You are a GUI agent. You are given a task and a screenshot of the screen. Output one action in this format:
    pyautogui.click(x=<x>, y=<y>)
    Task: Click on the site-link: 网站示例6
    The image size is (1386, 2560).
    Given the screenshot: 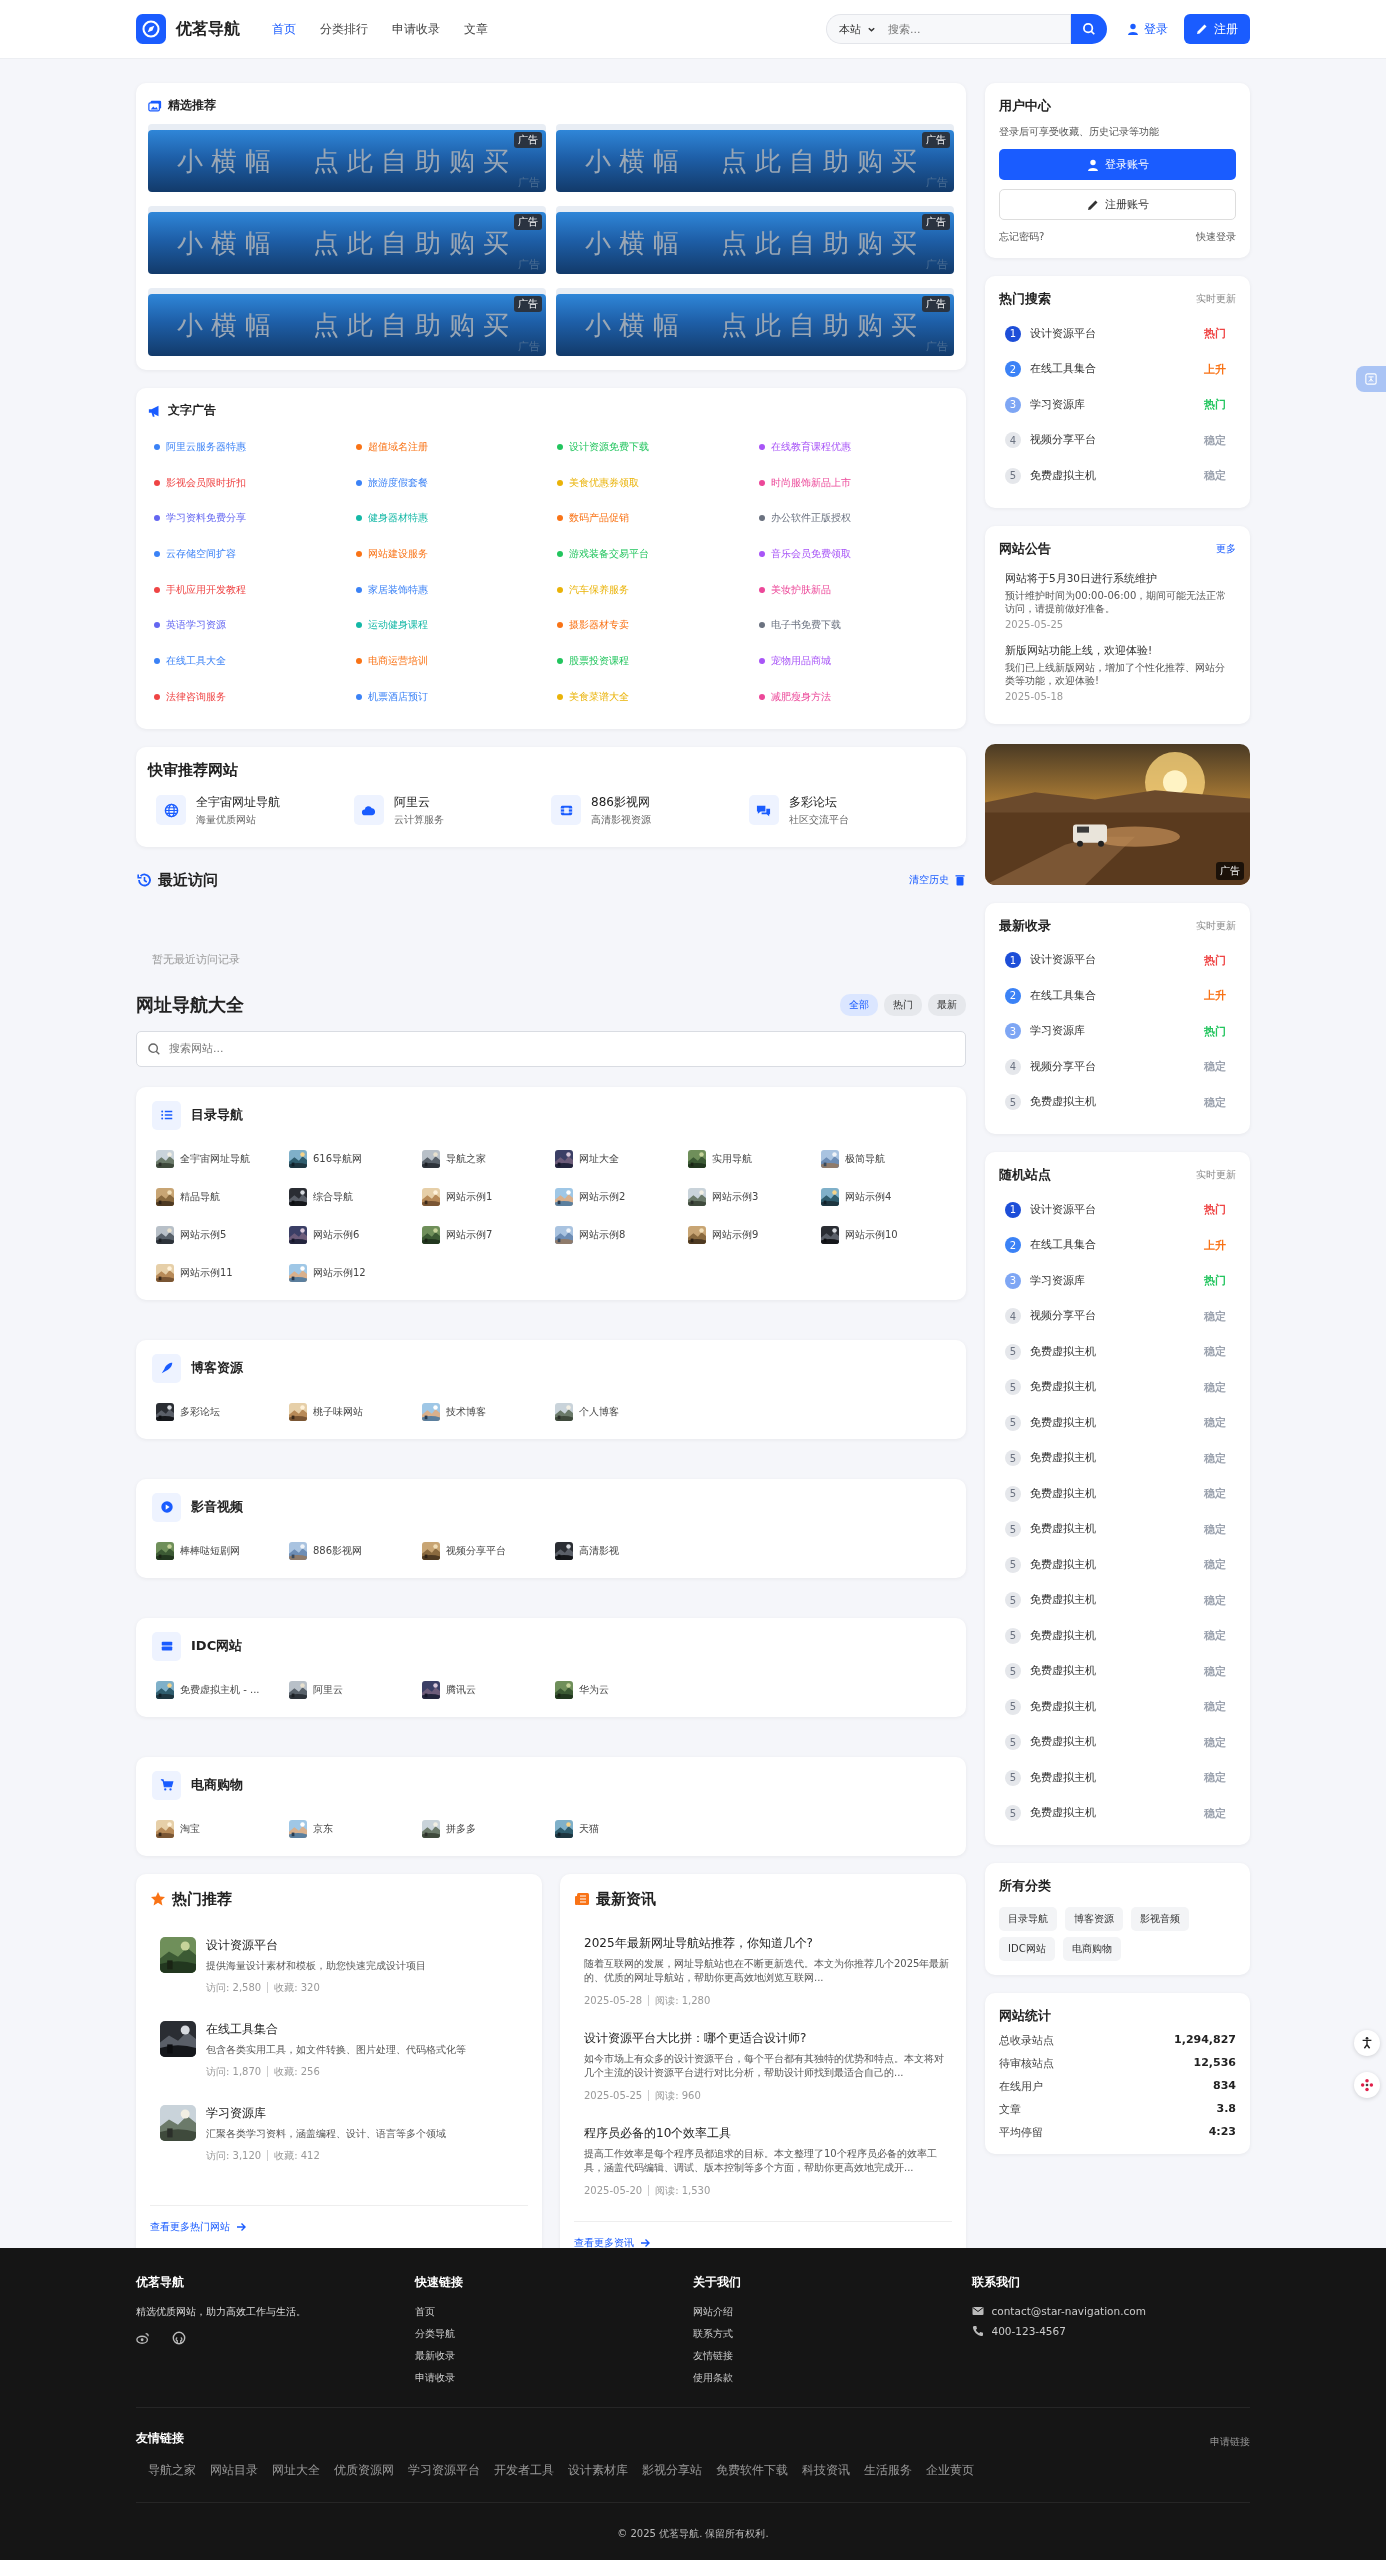 What is the action you would take?
    pyautogui.click(x=351, y=1234)
    